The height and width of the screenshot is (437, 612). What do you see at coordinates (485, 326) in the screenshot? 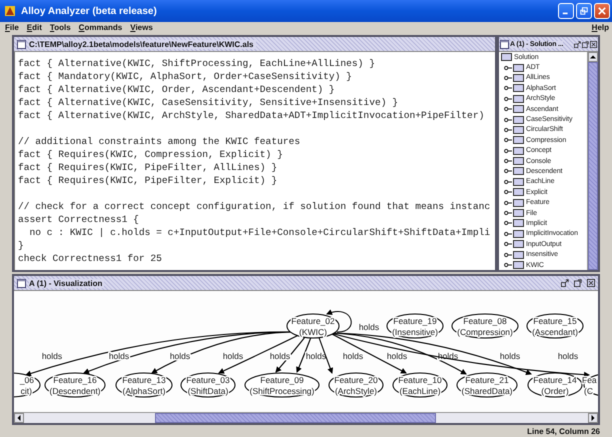
I see `graph-node: Feature_08 (Compression)` at bounding box center [485, 326].